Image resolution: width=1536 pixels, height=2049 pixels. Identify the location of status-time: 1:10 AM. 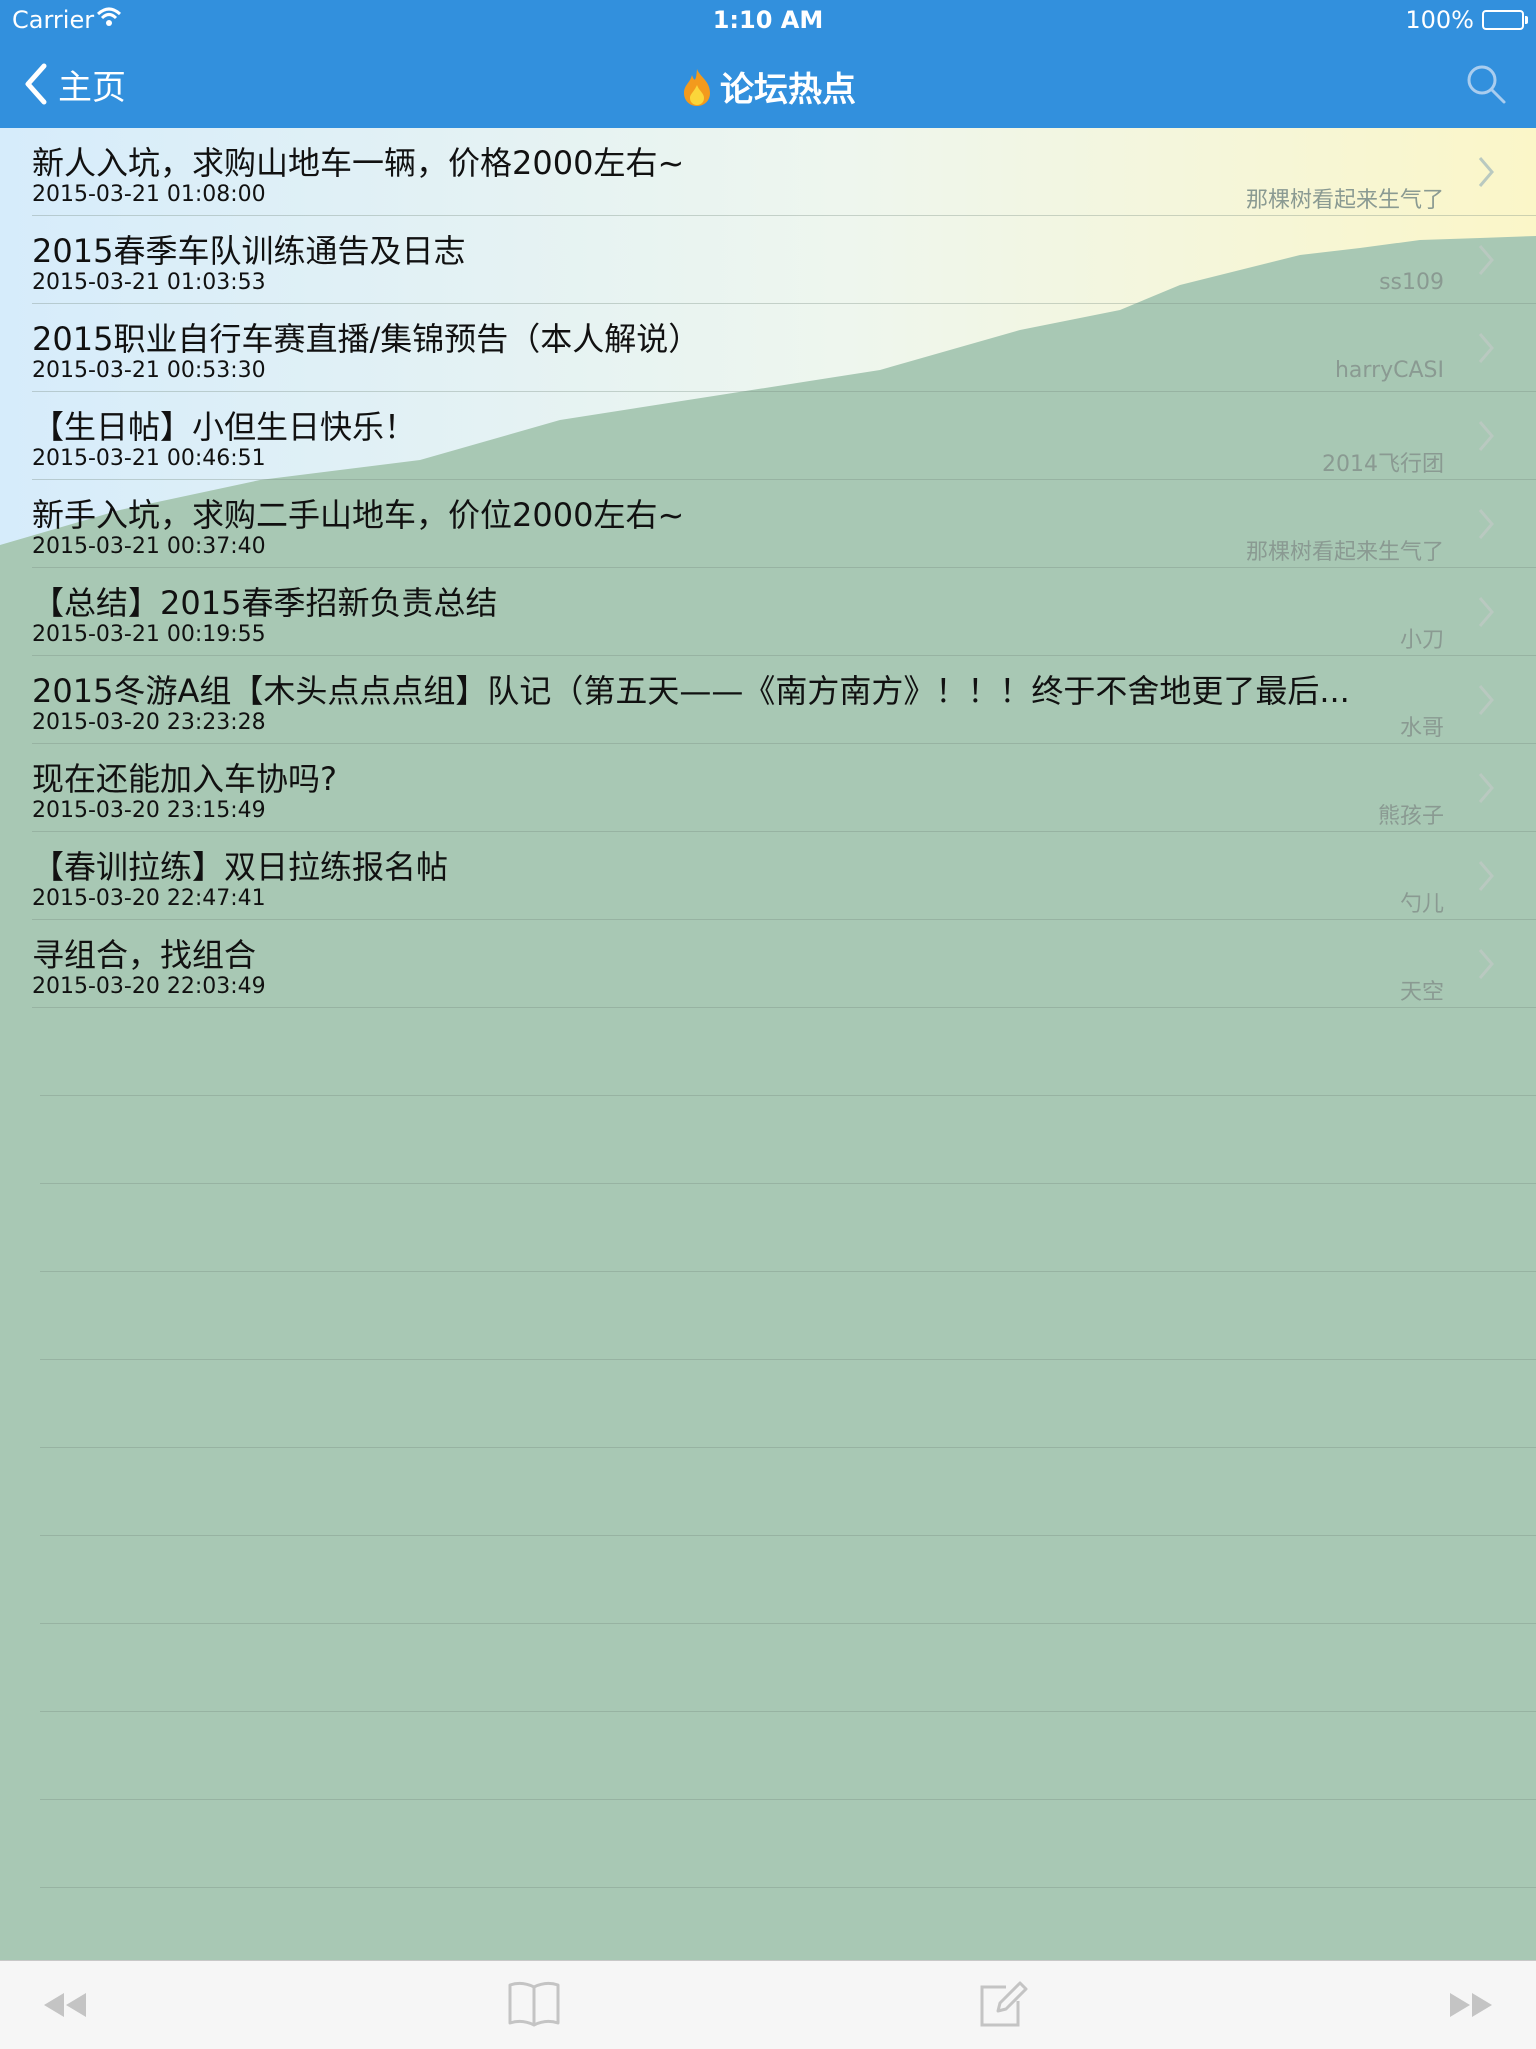
(768, 20).